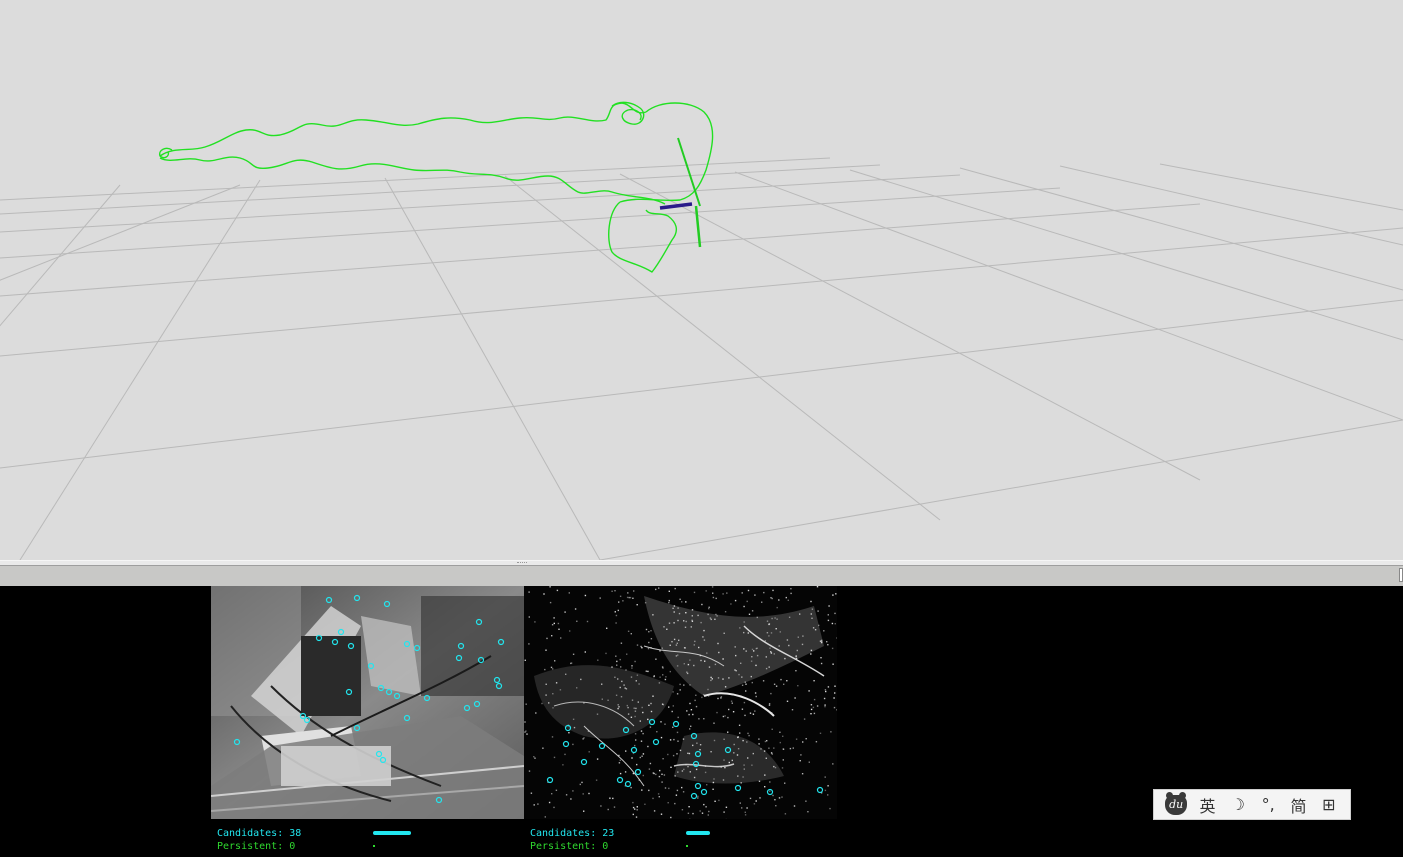 This screenshot has height=857, width=1403. Describe the element at coordinates (569, 846) in the screenshot. I see `right-persistent-label: Persistent: 0` at that location.